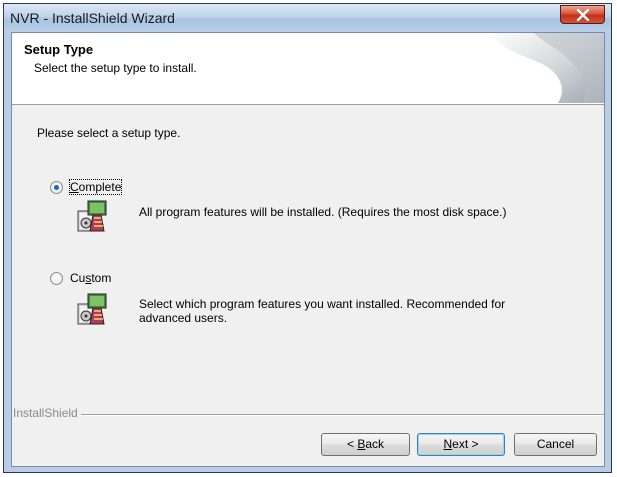 The height and width of the screenshot is (477, 617). What do you see at coordinates (547, 68) in the screenshot?
I see `page-curl-graphic` at bounding box center [547, 68].